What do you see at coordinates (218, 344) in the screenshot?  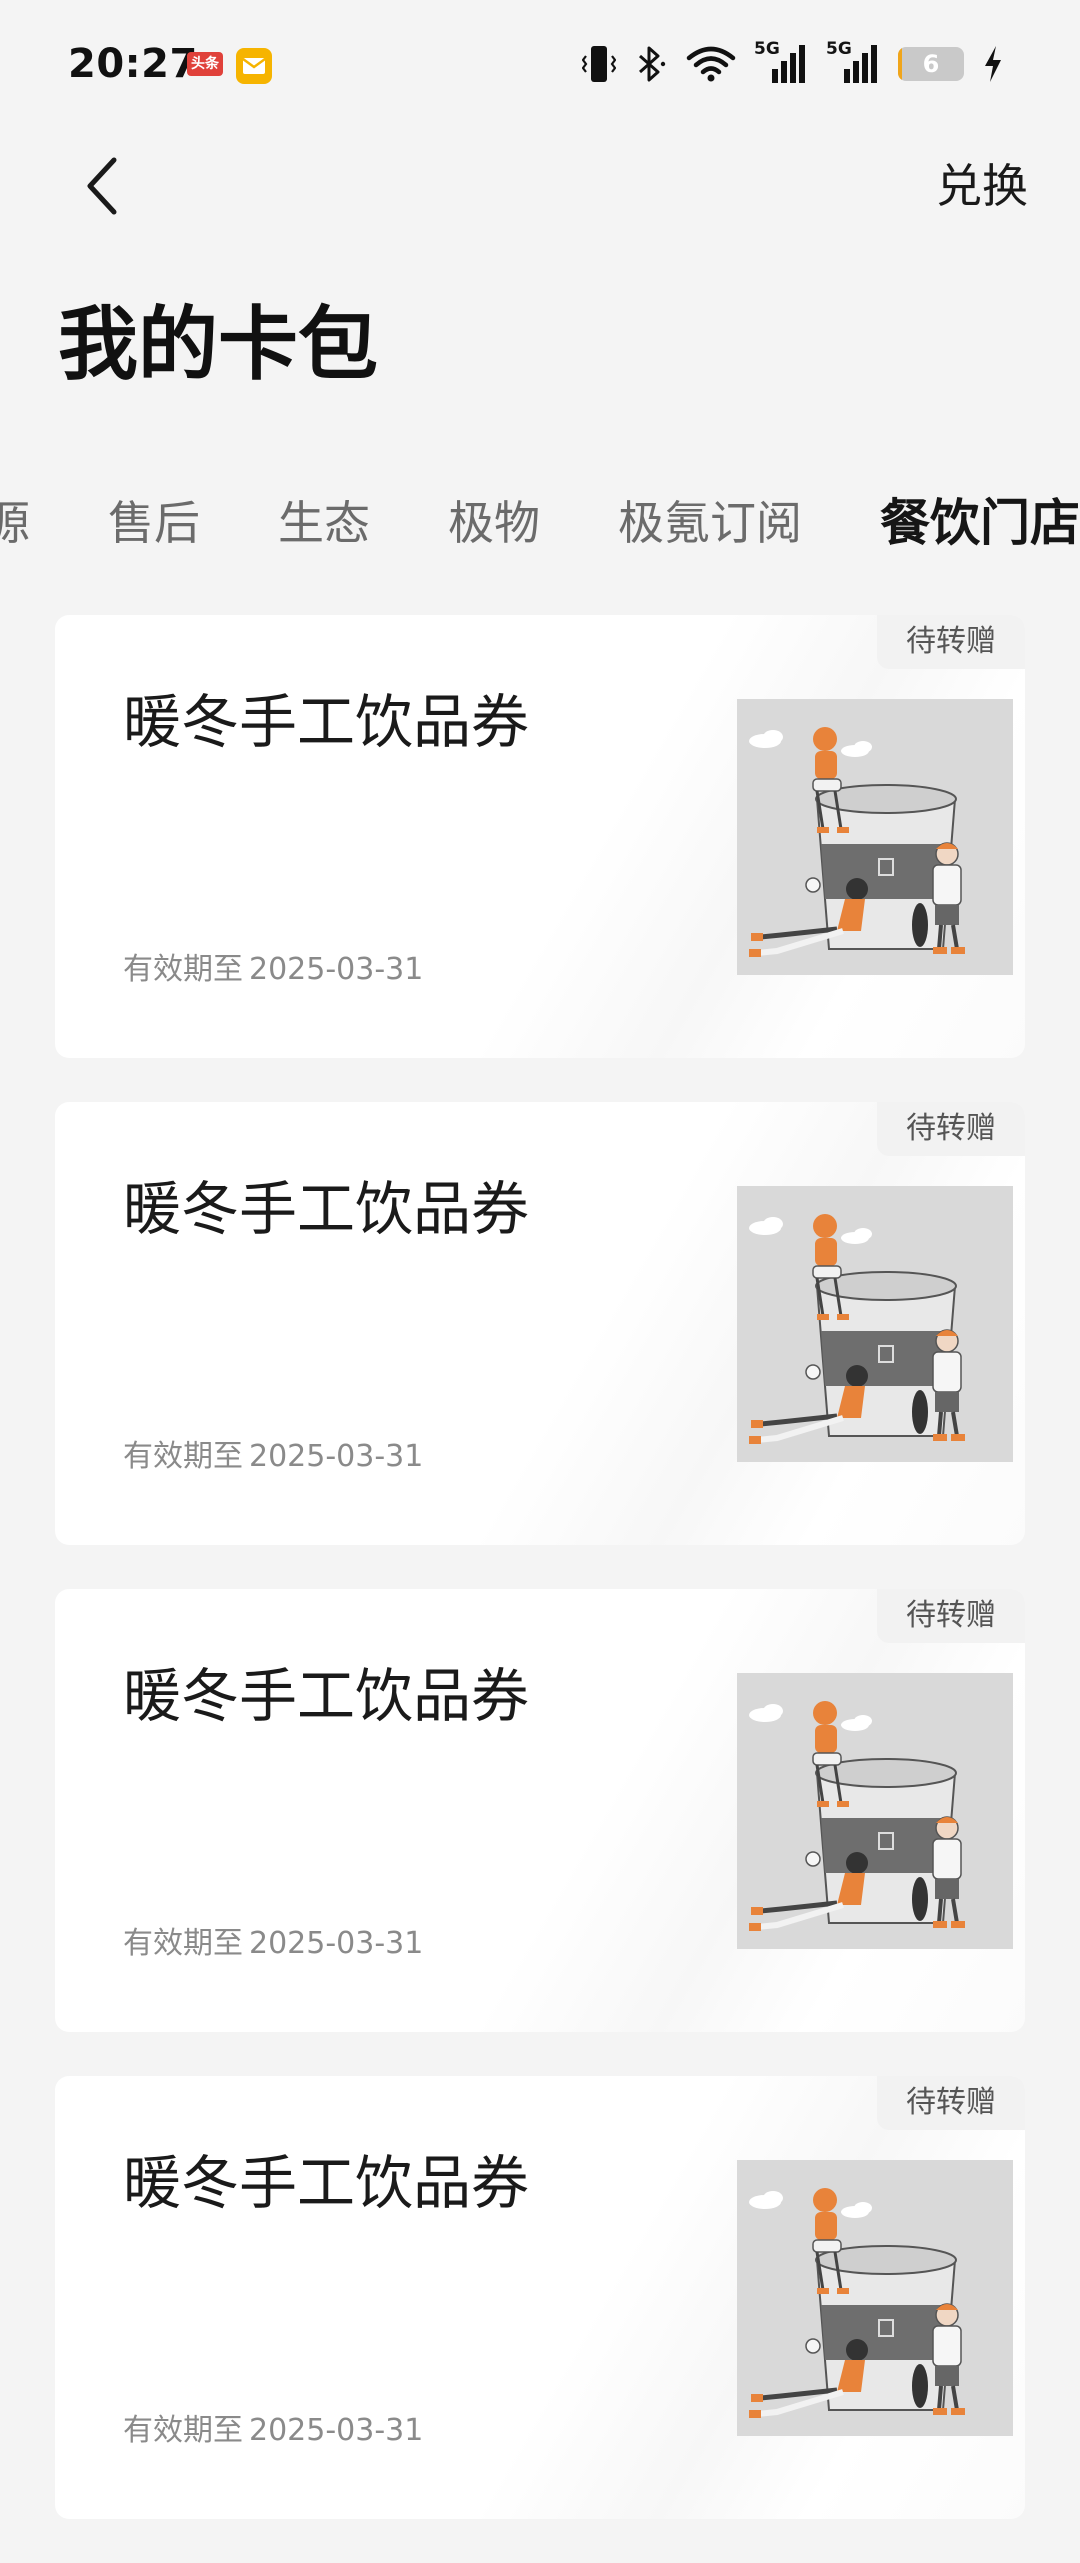 I see `page-title: 我的卡包` at bounding box center [218, 344].